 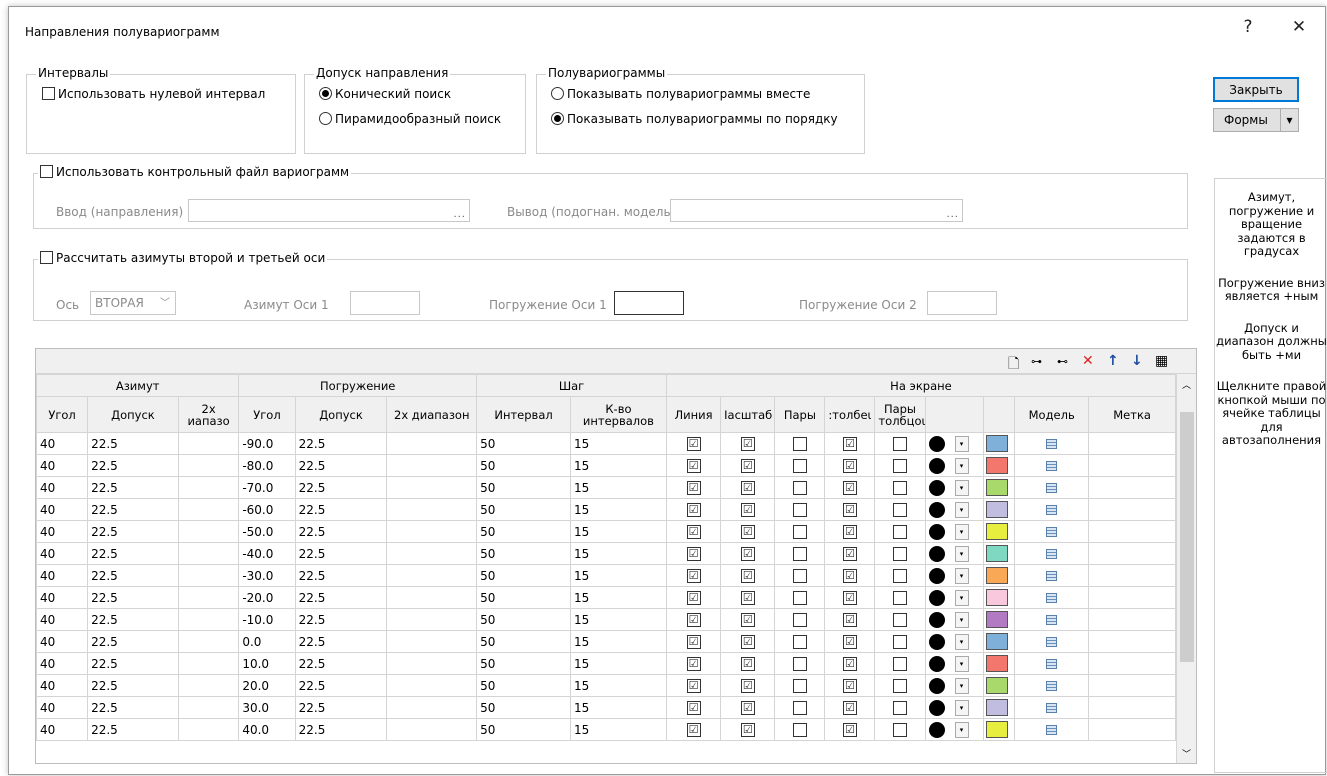 I want to click on cell-color, so click(x=999, y=729).